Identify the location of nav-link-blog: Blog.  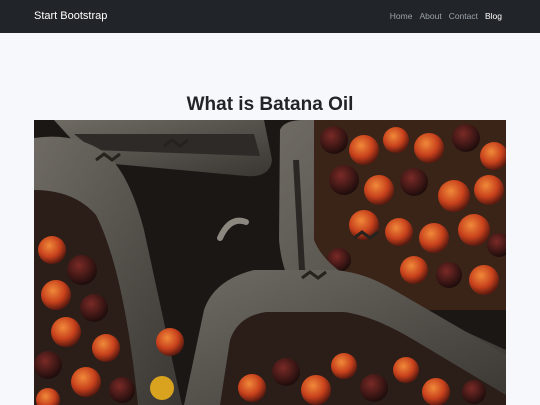
(493, 16).